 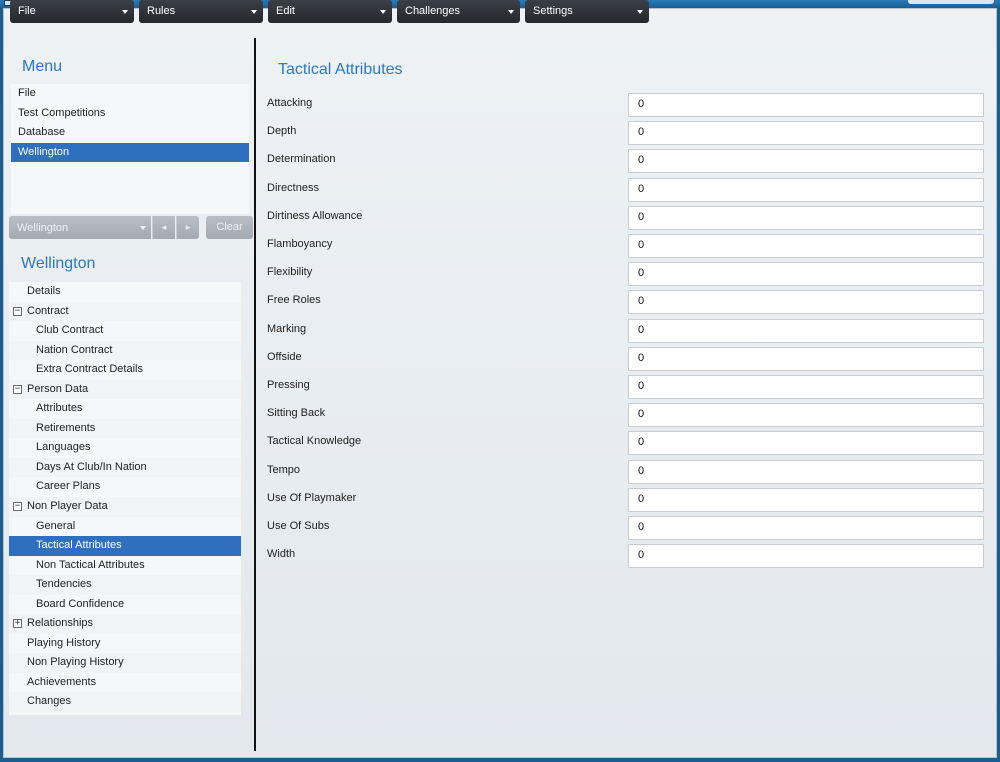 I want to click on tree-item-languages: Languages, so click(x=125, y=448).